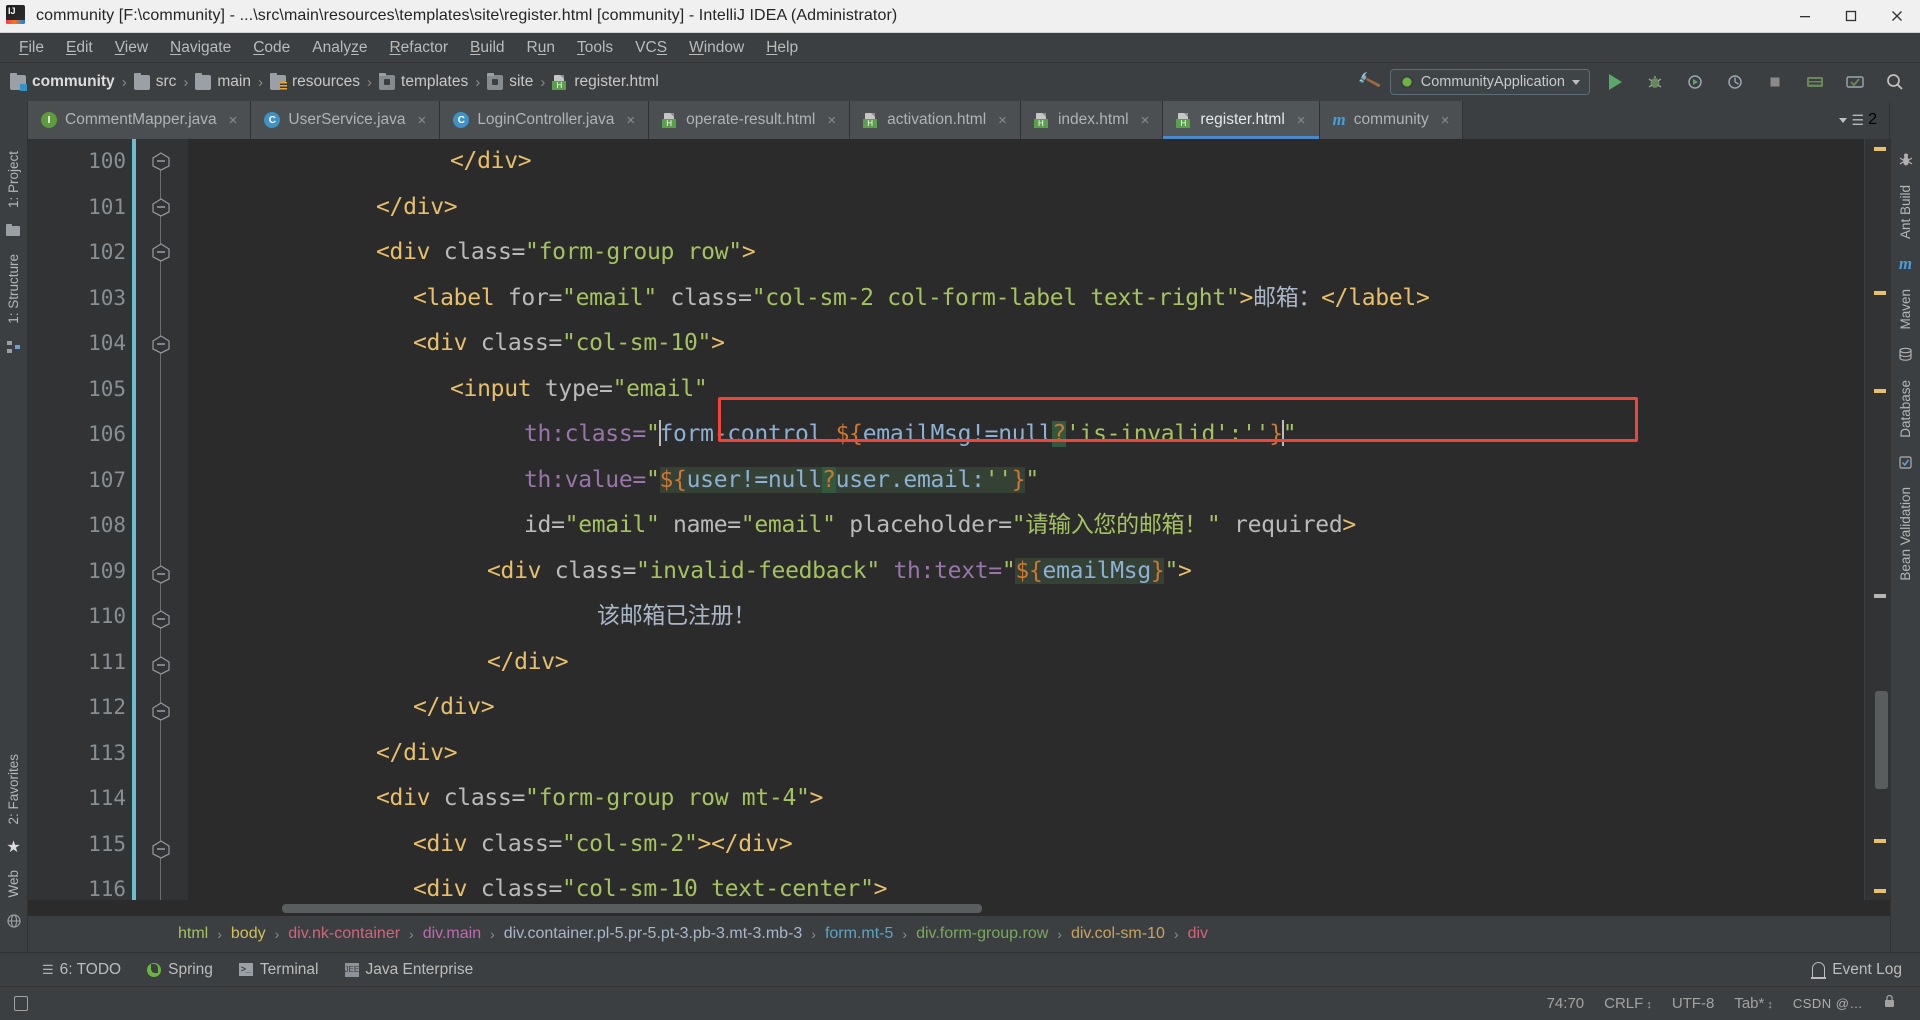  What do you see at coordinates (541, 48) in the screenshot?
I see `menu-run: Run` at bounding box center [541, 48].